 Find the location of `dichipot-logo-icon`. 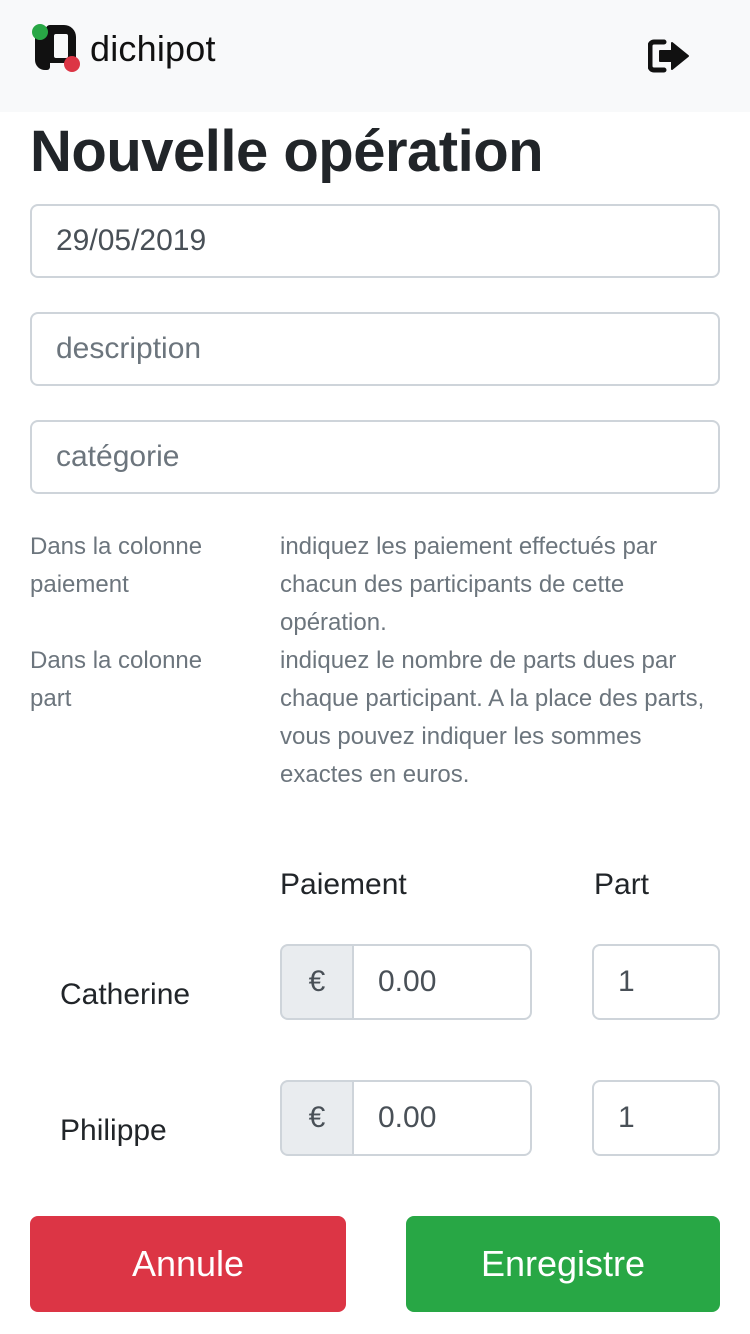

dichipot-logo-icon is located at coordinates (57, 49).